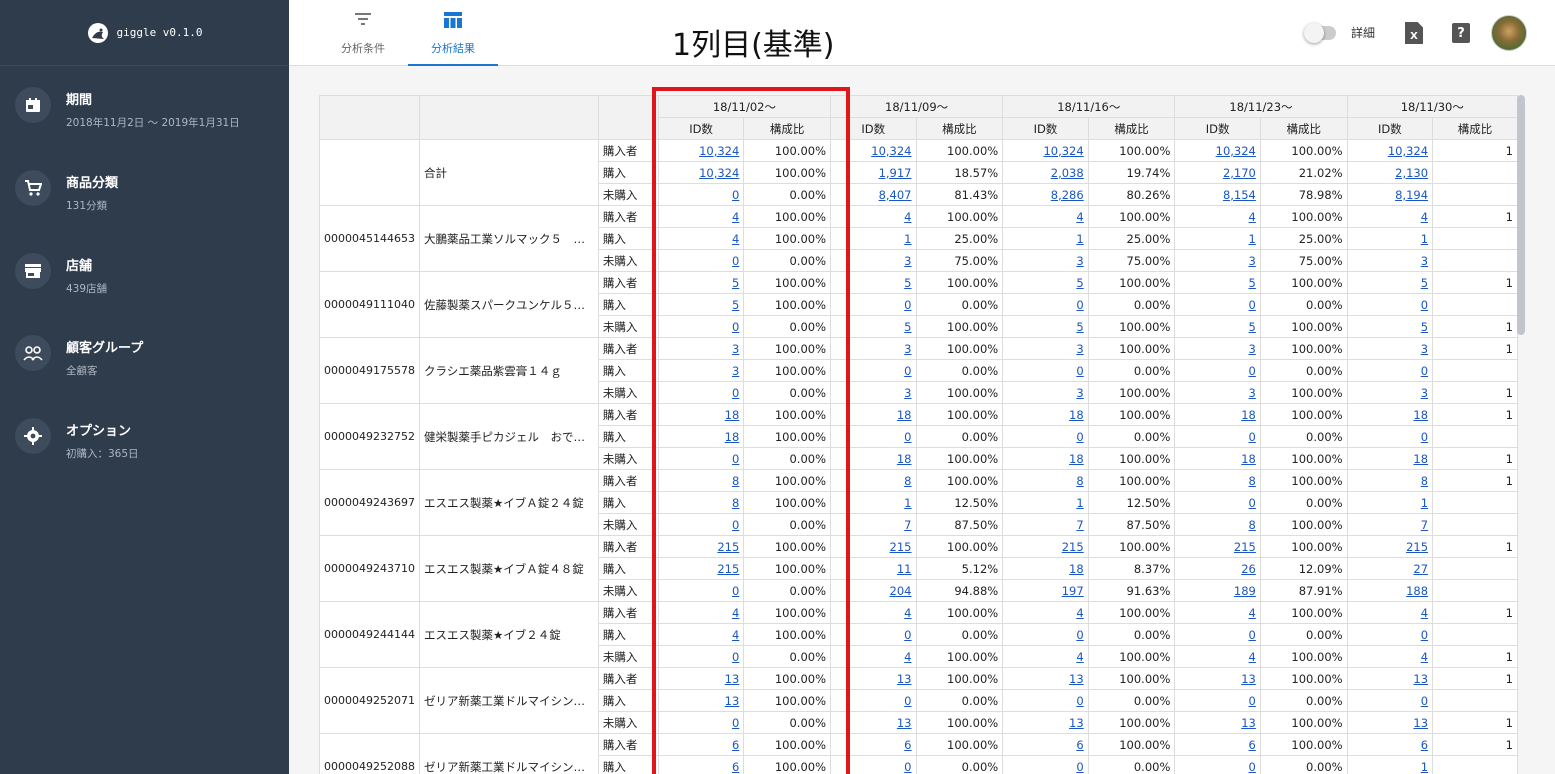 The height and width of the screenshot is (774, 1555). What do you see at coordinates (1461, 33) in the screenshot?
I see `help-icon: ?` at bounding box center [1461, 33].